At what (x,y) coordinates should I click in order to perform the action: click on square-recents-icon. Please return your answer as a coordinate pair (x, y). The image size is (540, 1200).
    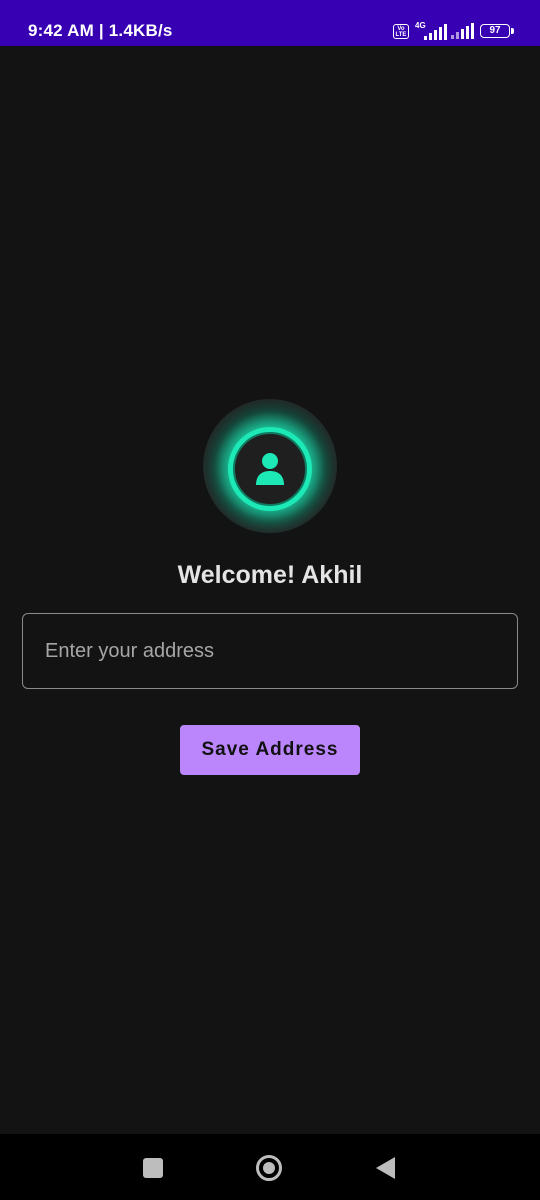
    Looking at the image, I should click on (153, 1168).